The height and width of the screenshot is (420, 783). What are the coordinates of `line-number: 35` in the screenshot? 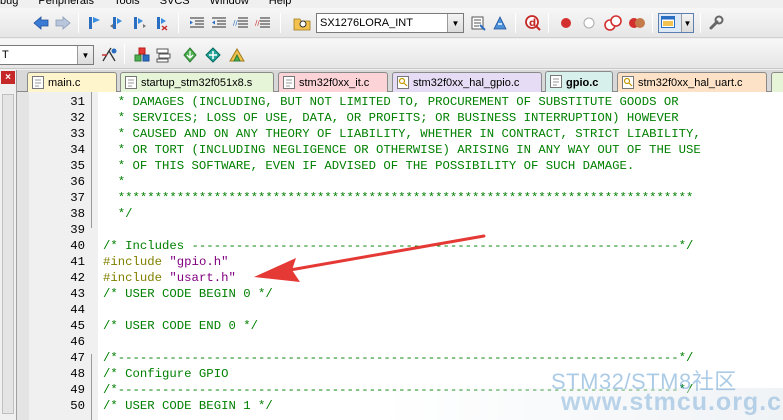 It's located at (77, 166).